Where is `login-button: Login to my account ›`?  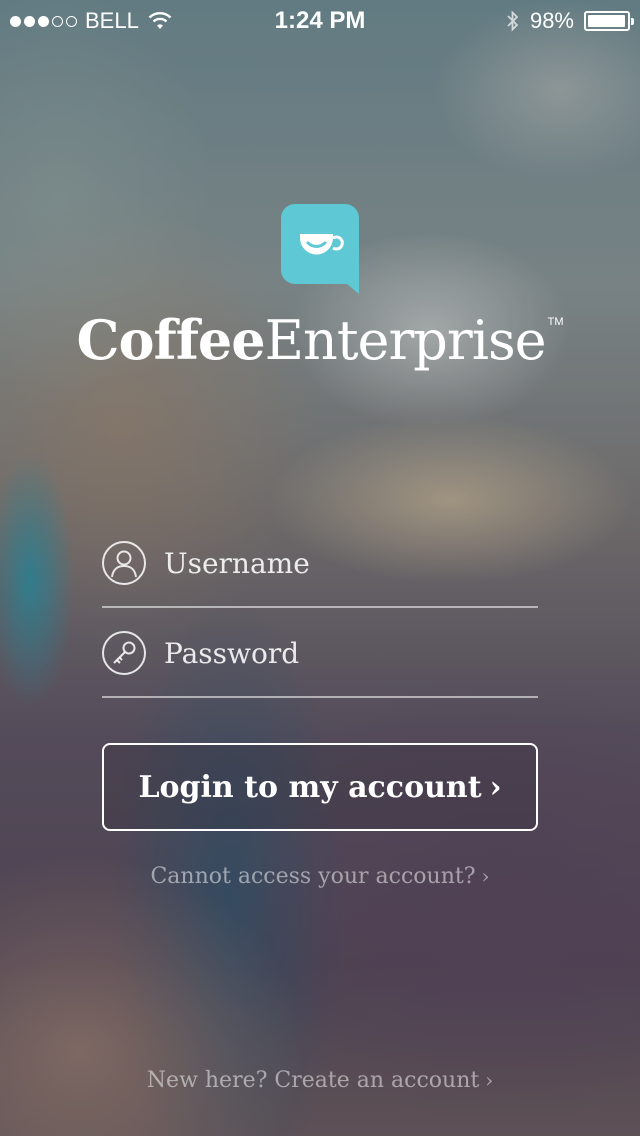
login-button: Login to my account › is located at coordinates (320, 787).